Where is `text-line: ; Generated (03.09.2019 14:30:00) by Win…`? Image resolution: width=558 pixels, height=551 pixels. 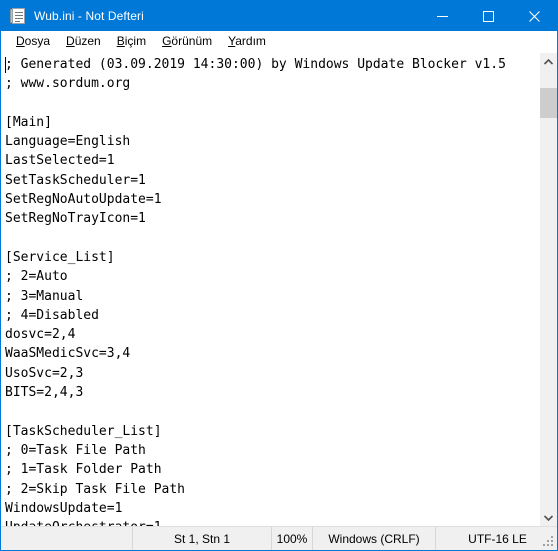
text-line: ; Generated (03.09.2019 14:30:00) by Win… is located at coordinates (255, 64).